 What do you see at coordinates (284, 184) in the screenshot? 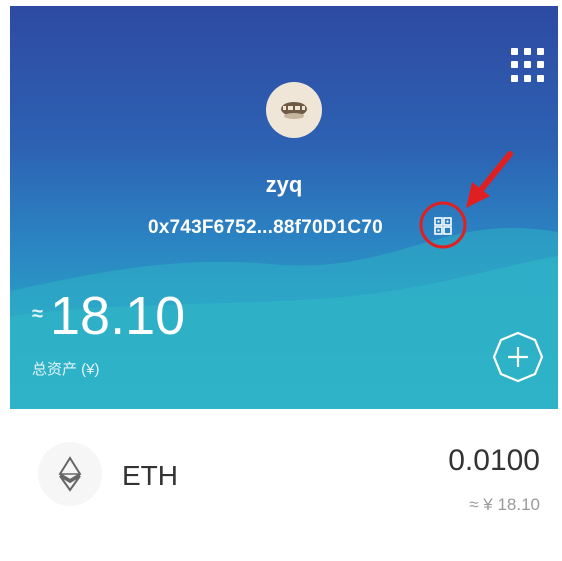
I see `wallet-username: zyq` at bounding box center [284, 184].